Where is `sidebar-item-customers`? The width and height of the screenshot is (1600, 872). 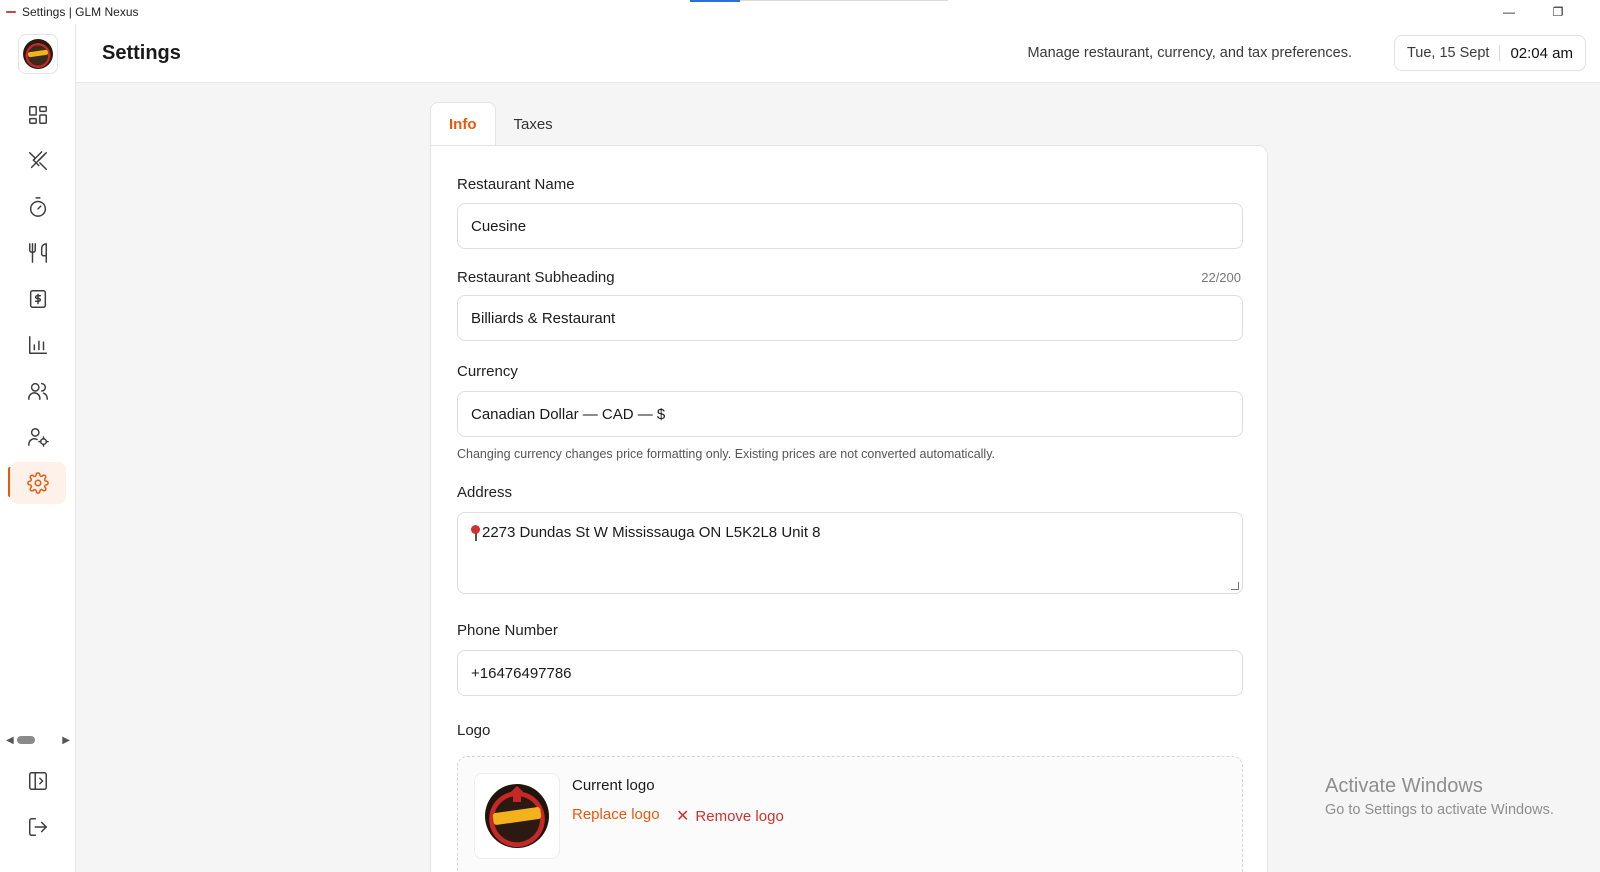 sidebar-item-customers is located at coordinates (38, 391).